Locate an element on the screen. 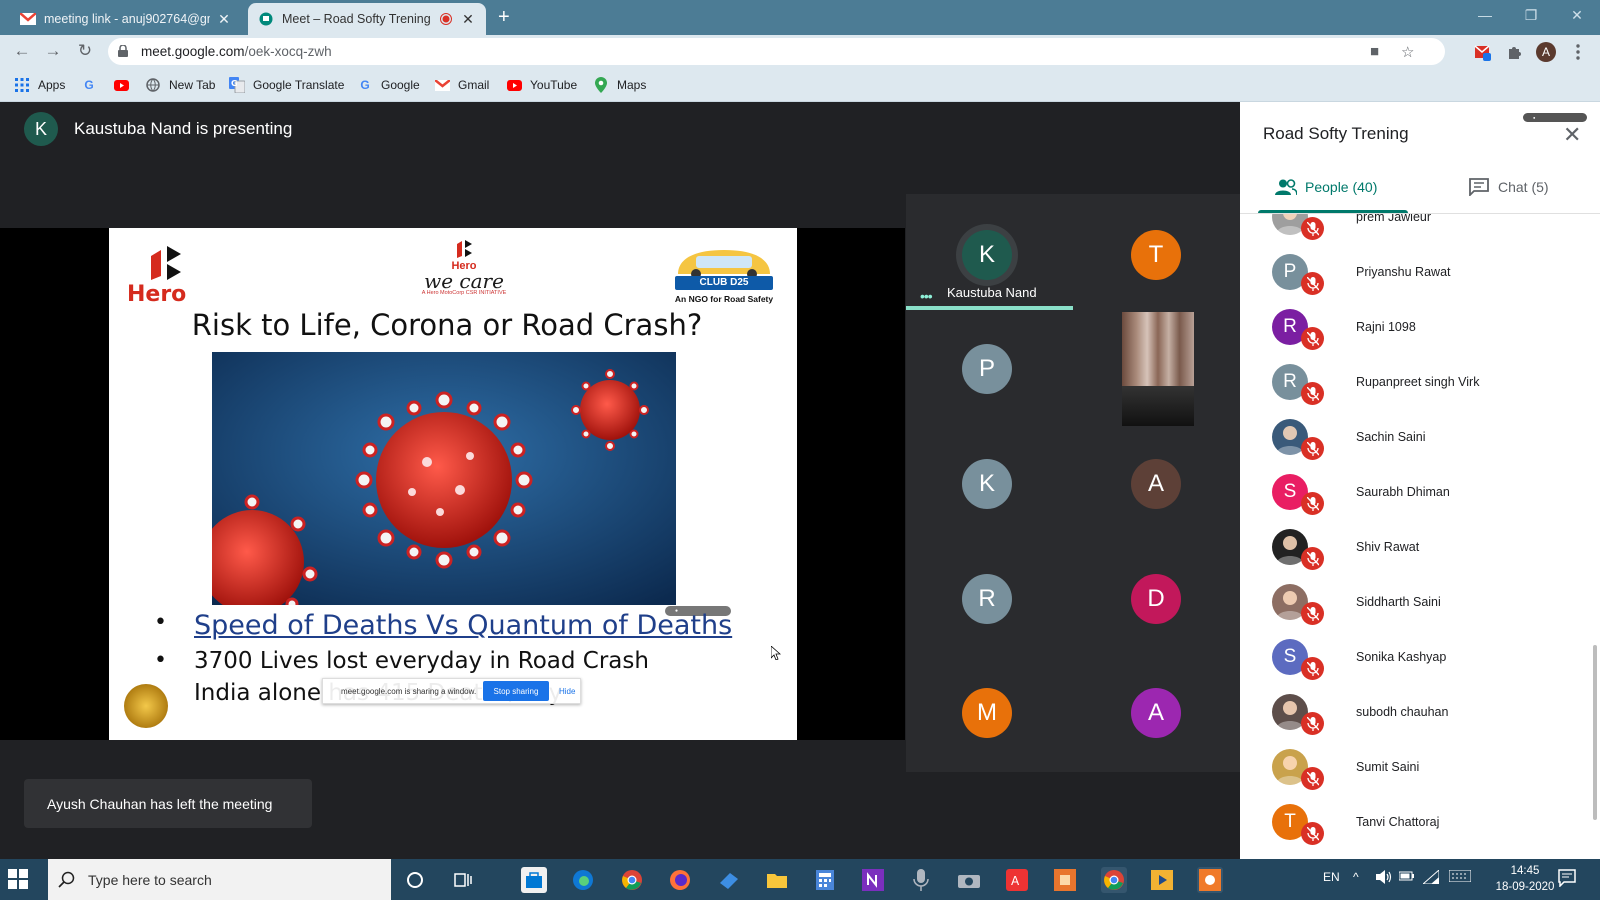  bookmark-label: YouTube is located at coordinates (554, 85).